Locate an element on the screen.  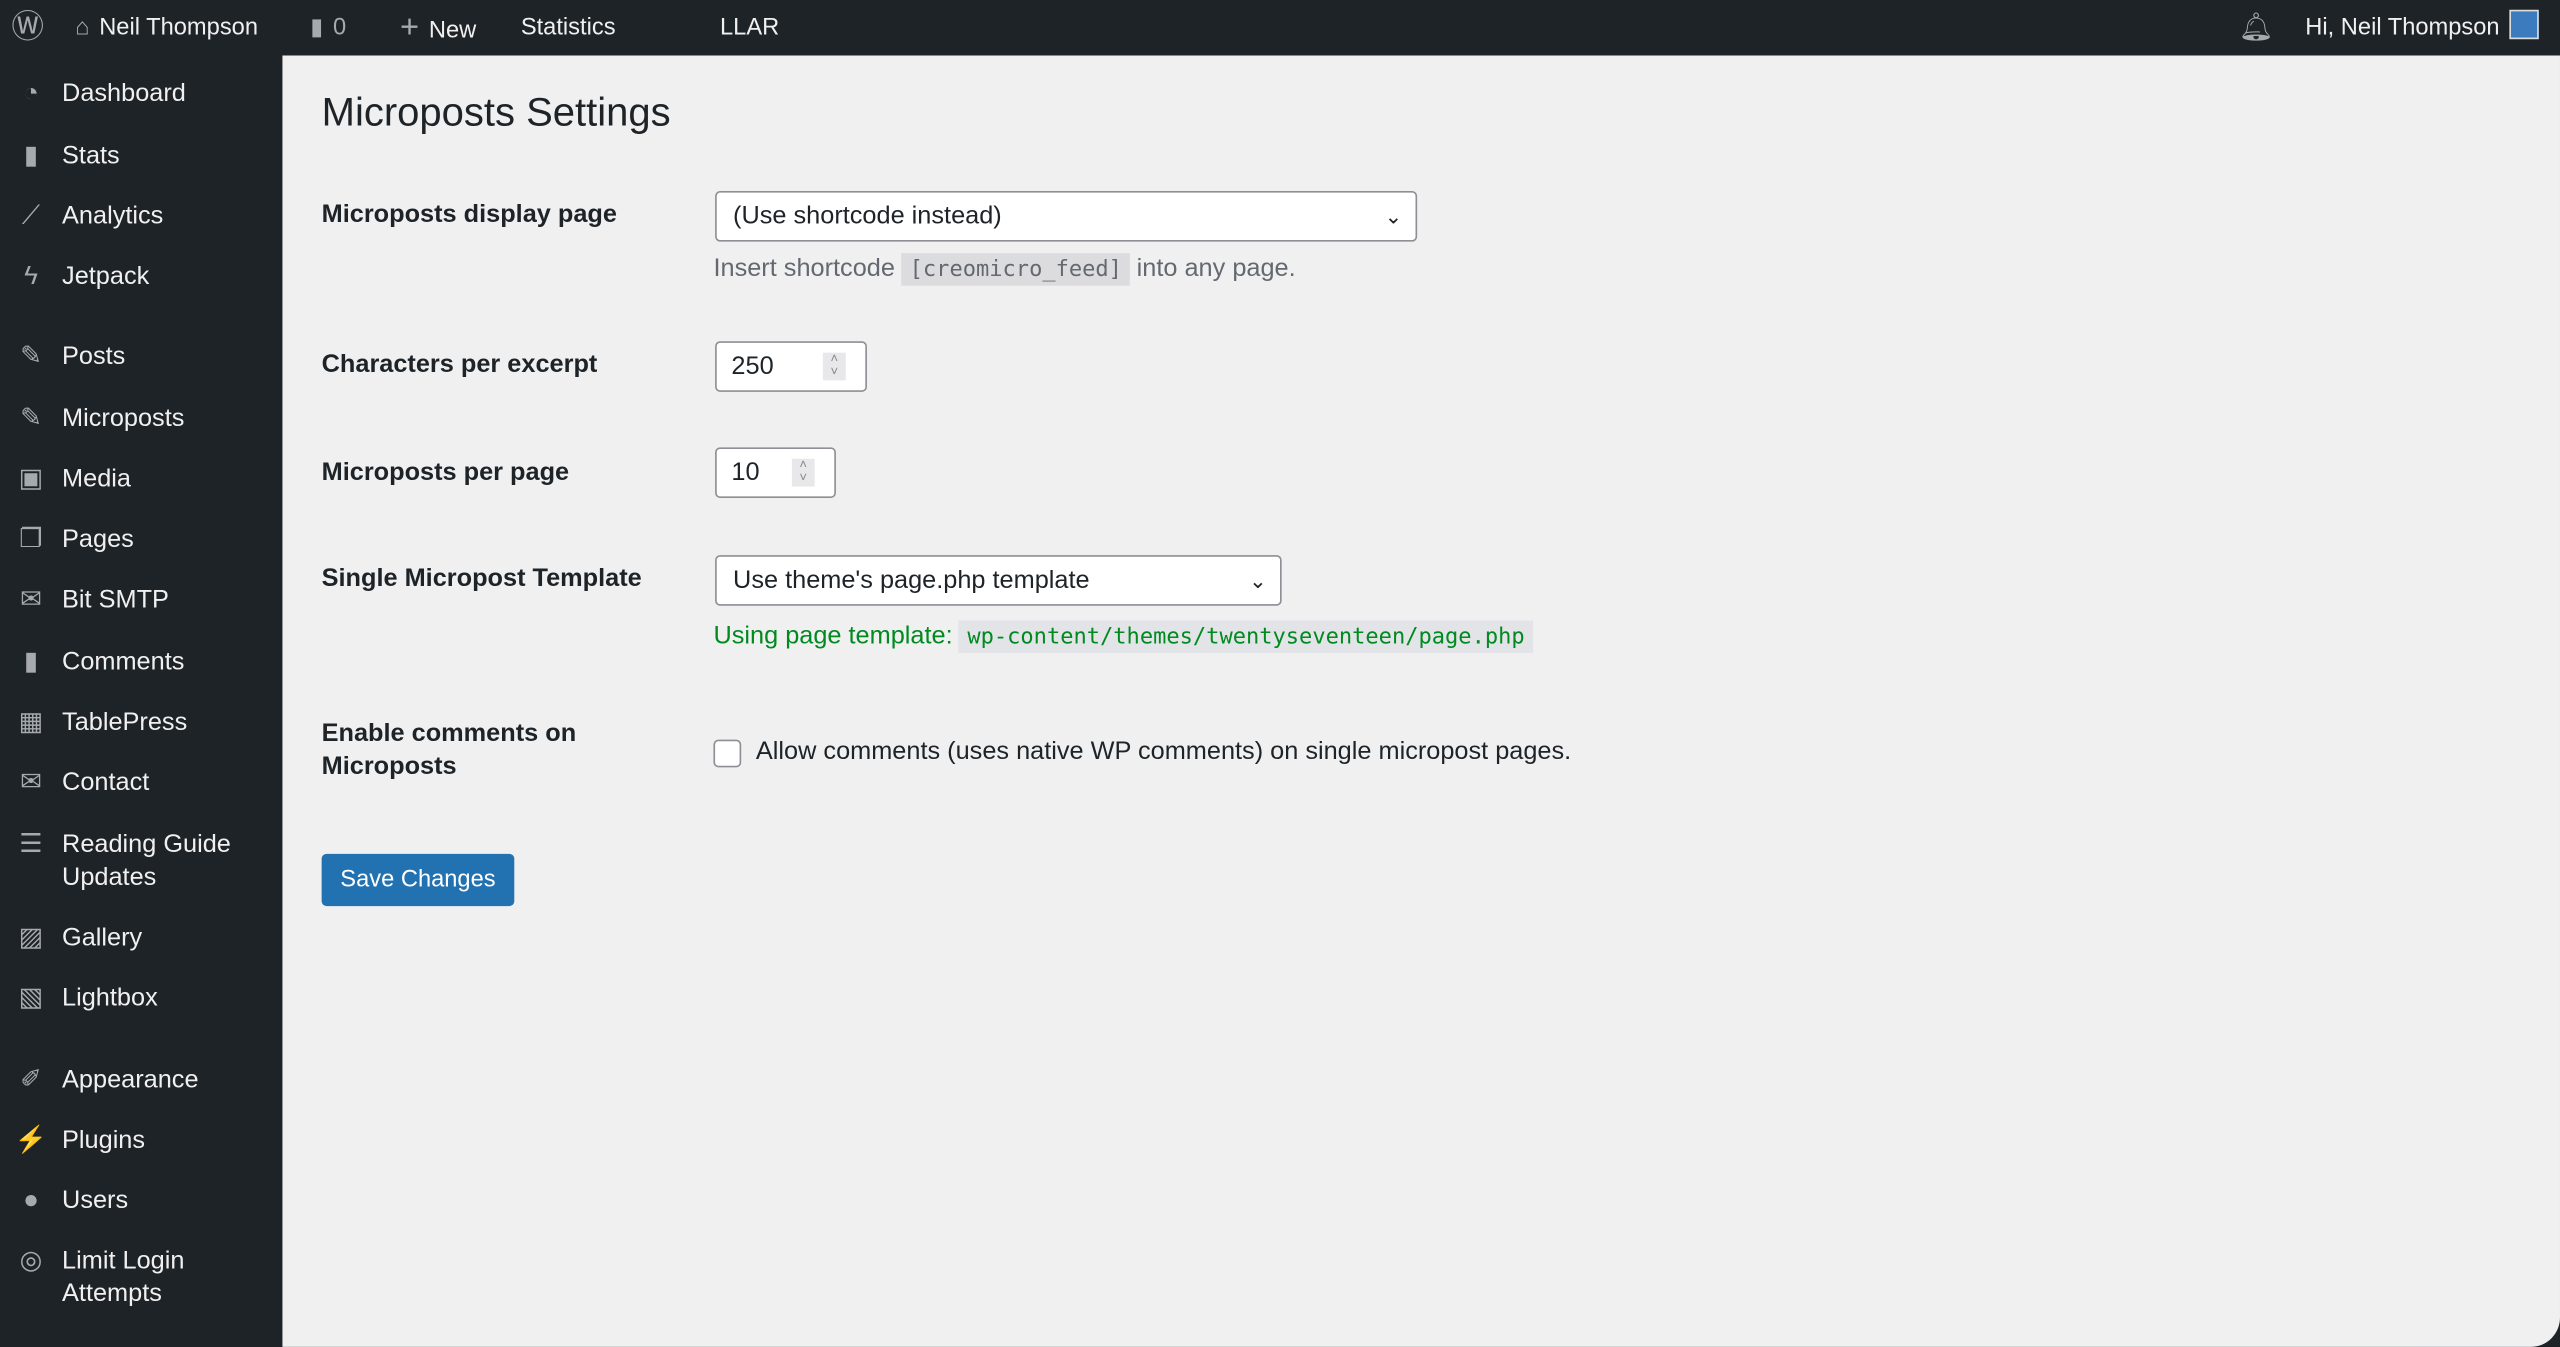
mail-icon: ✉ is located at coordinates (31, 600).